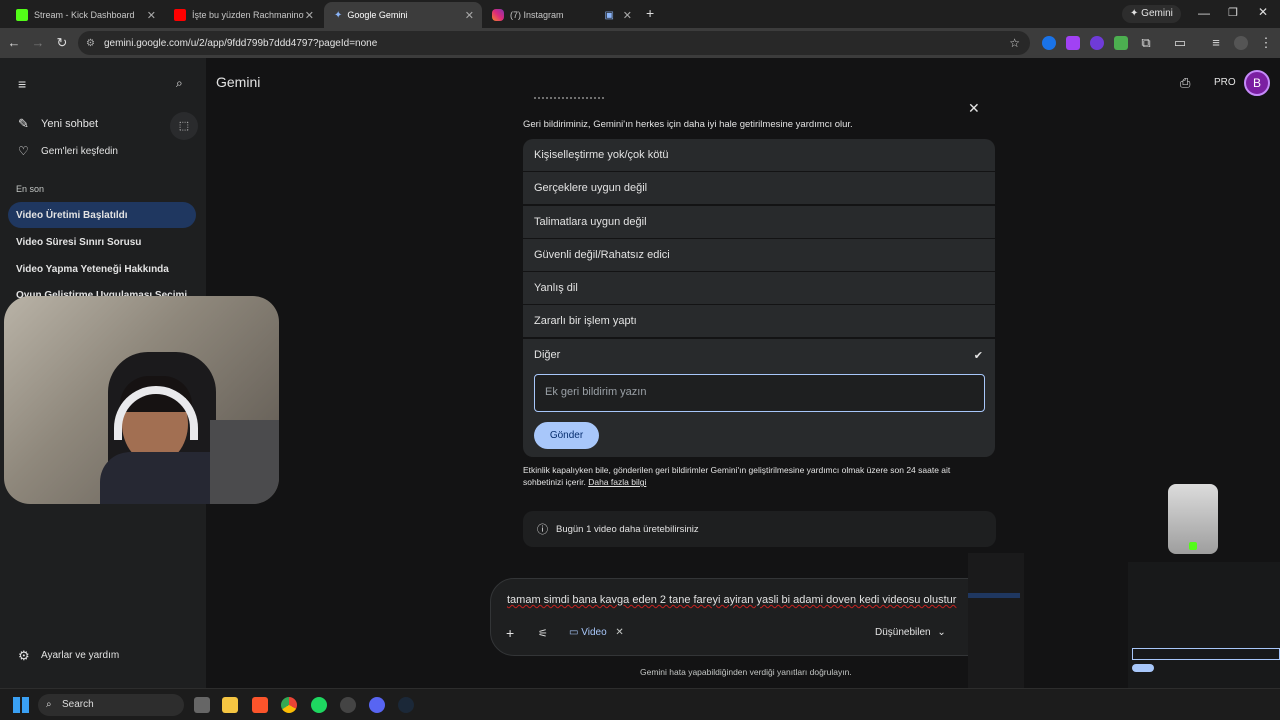 This screenshot has height=720, width=1280. What do you see at coordinates (111, 705) in the screenshot?
I see `taskbar-search-input: ⌕ Search` at bounding box center [111, 705].